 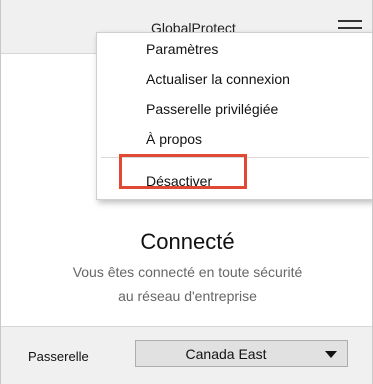 I want to click on menu-item-desactiver: Désactiver, so click(x=179, y=181).